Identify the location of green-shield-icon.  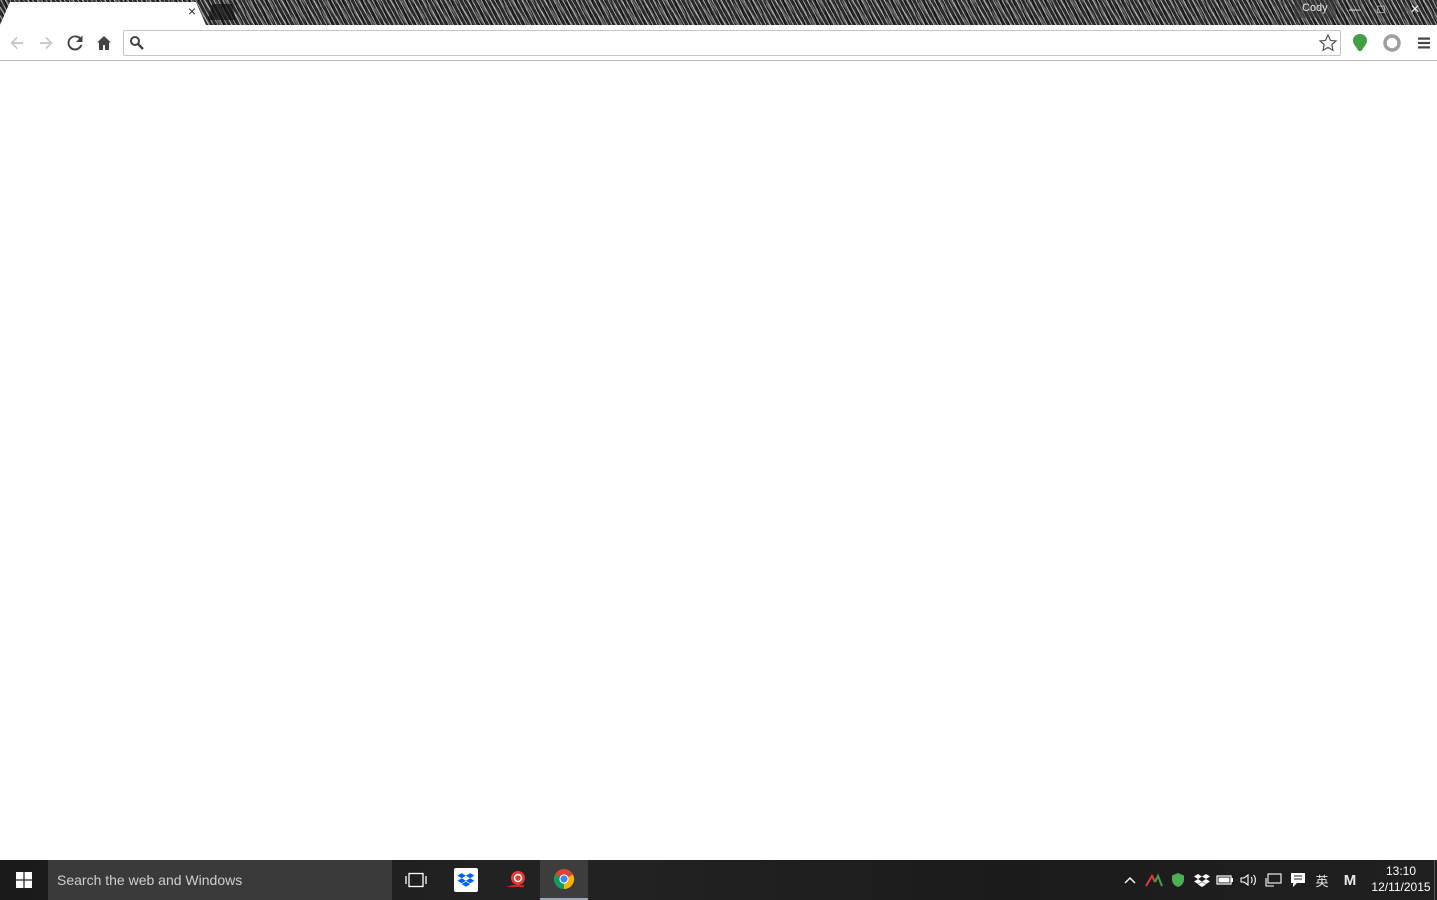
(1178, 880).